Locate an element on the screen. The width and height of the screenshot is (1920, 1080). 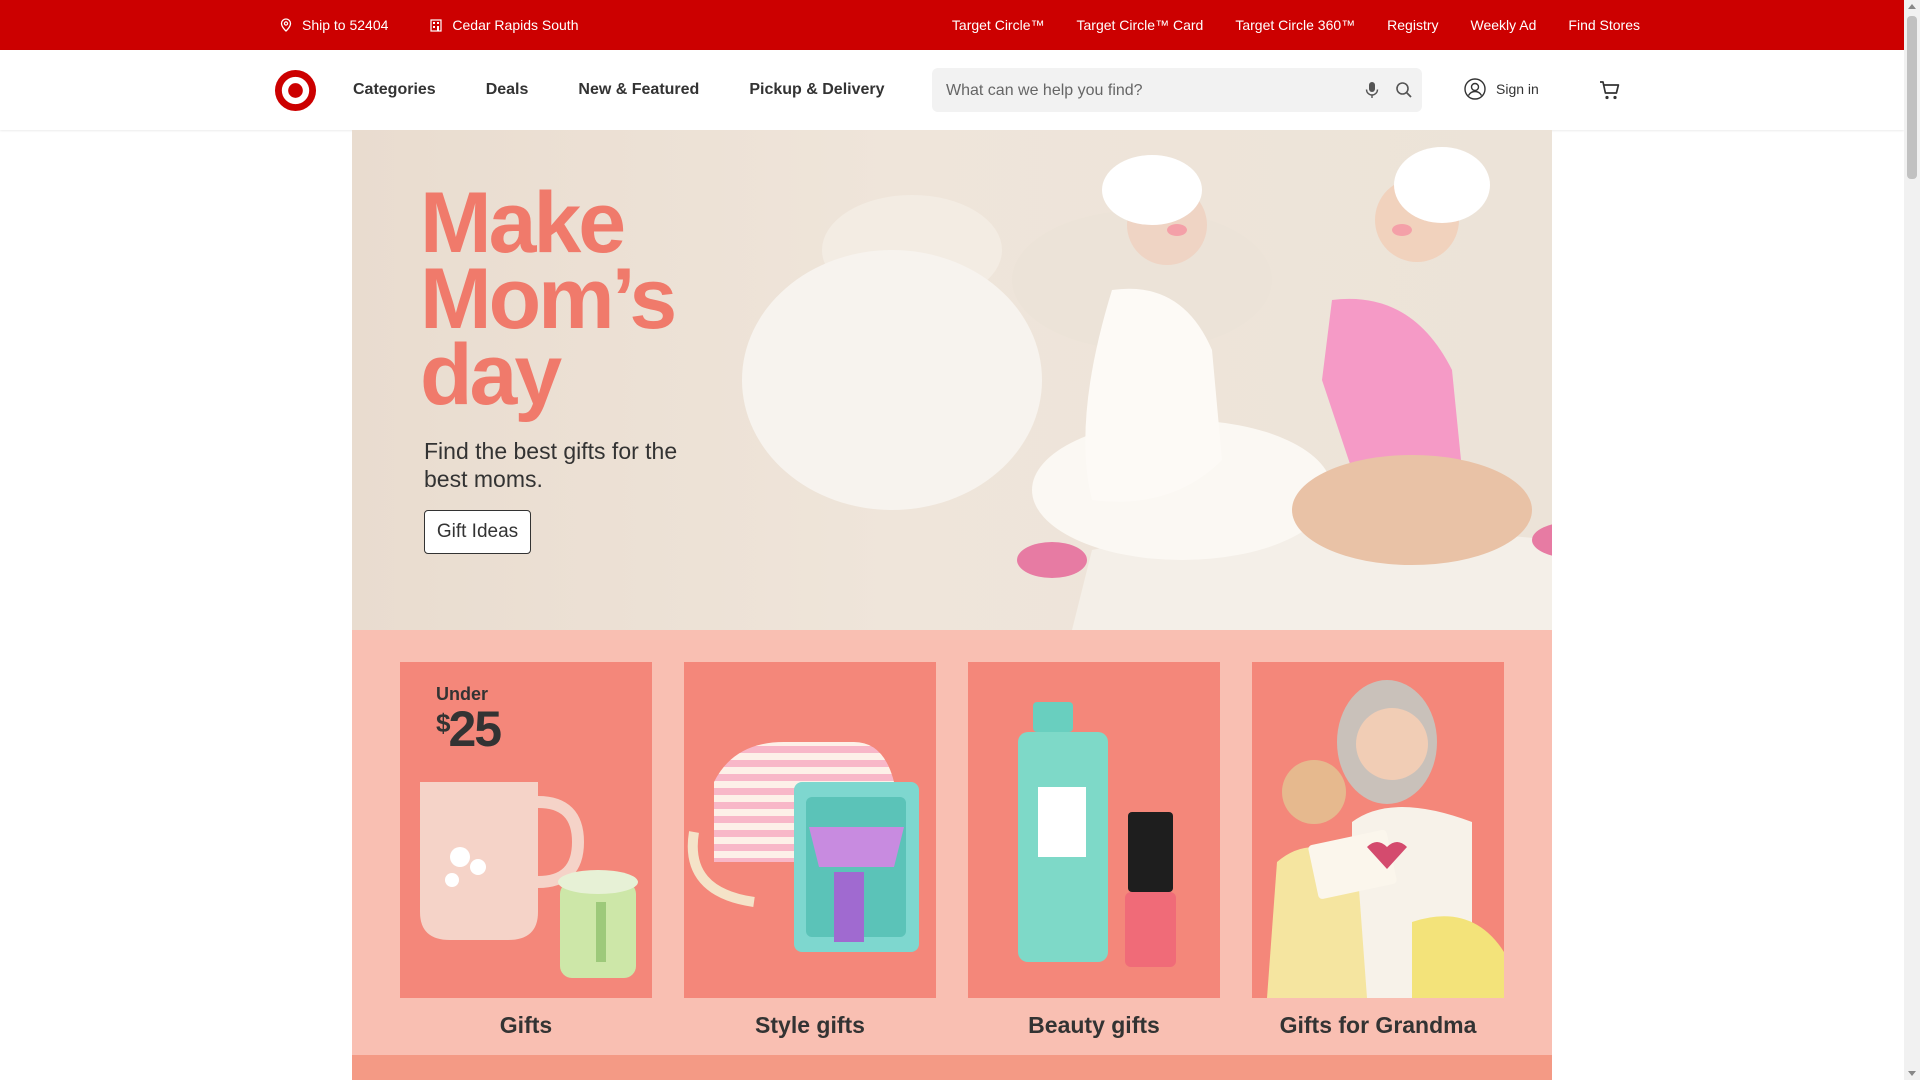
link-registry: Registry is located at coordinates (1412, 25).